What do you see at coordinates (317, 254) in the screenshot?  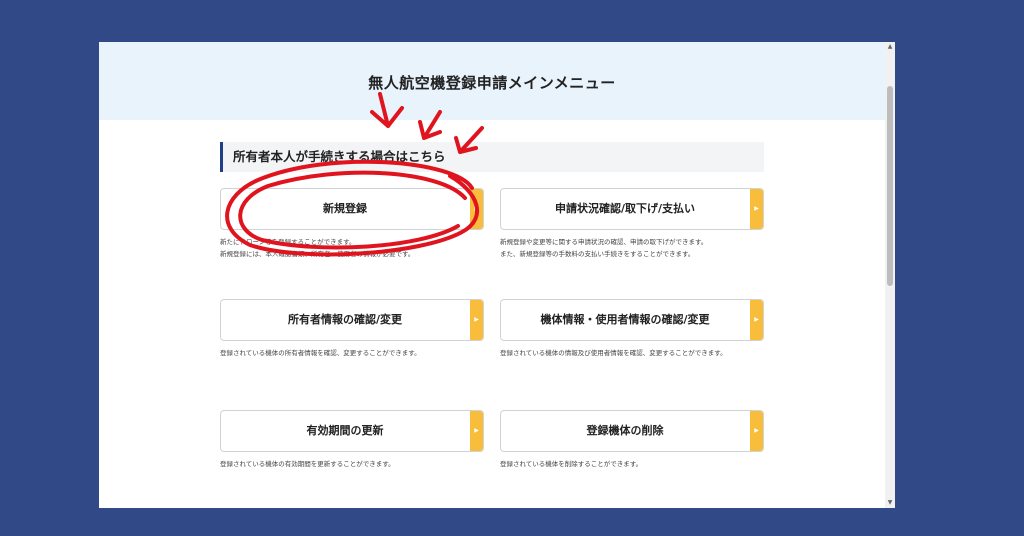 I see `desc-line: 新規登録には、本人確認書類、所有者・使用者の情報が必要です。` at bounding box center [317, 254].